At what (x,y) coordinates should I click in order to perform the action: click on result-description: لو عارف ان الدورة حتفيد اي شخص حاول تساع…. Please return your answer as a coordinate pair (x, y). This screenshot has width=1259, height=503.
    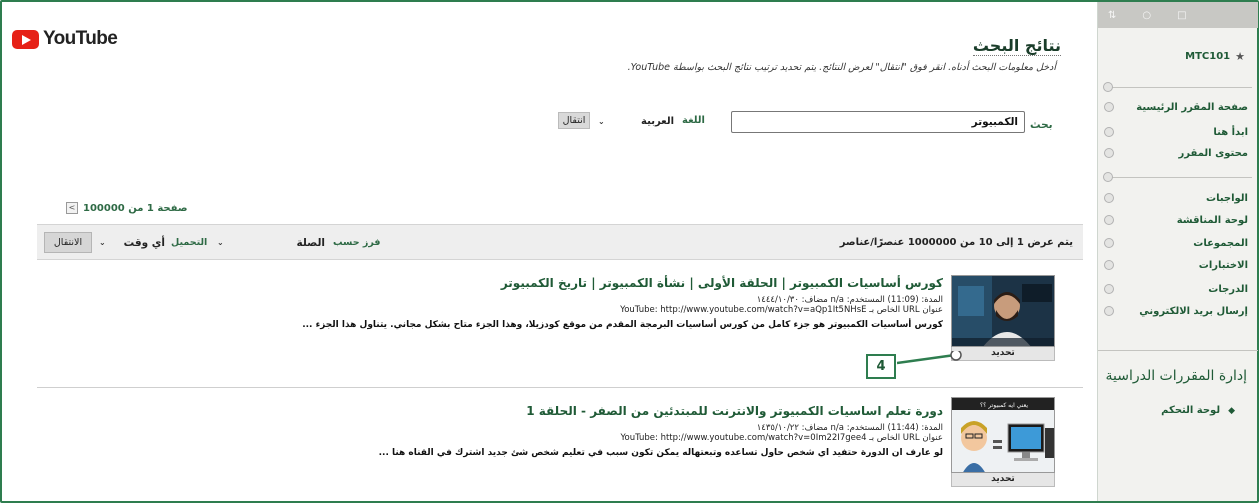
    Looking at the image, I should click on (660, 453).